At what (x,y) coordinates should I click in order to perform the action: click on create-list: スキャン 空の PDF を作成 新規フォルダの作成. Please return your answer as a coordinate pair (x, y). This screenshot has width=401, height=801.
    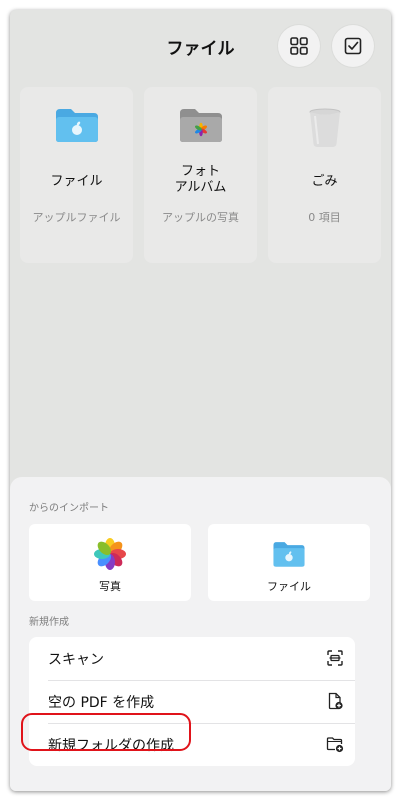
    Looking at the image, I should click on (192, 701).